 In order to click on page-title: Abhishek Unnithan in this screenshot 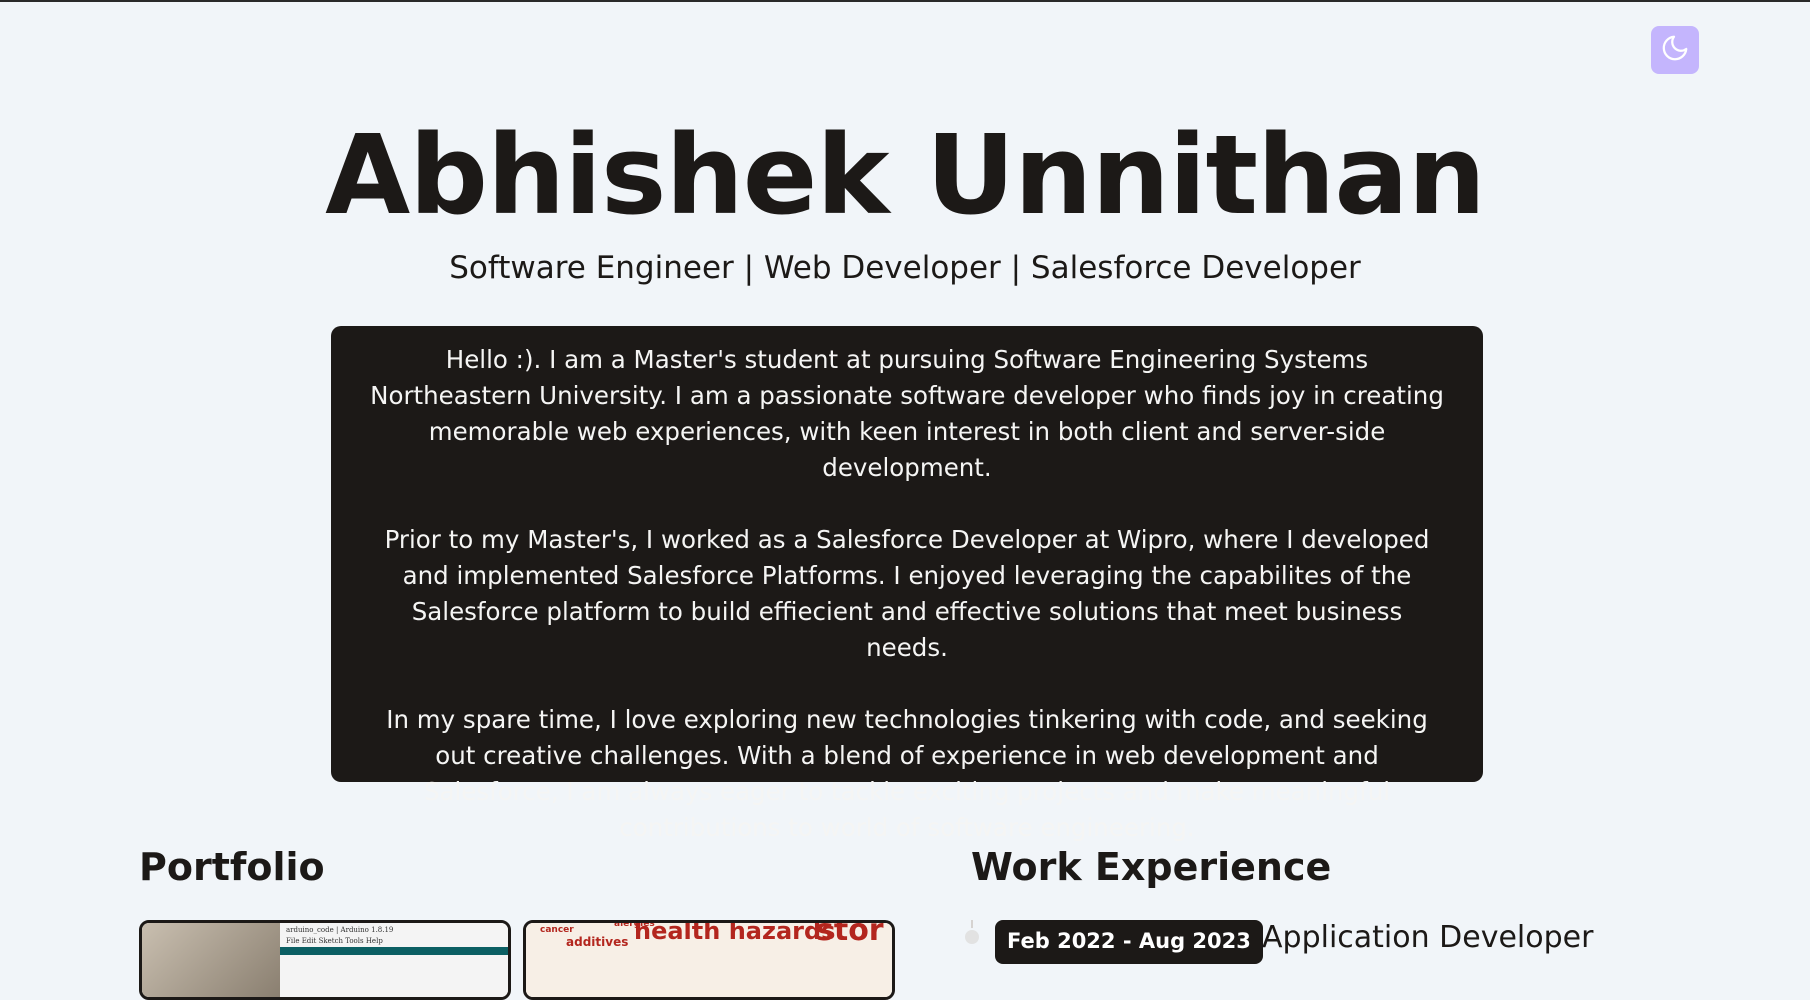, I will do `click(905, 175)`.